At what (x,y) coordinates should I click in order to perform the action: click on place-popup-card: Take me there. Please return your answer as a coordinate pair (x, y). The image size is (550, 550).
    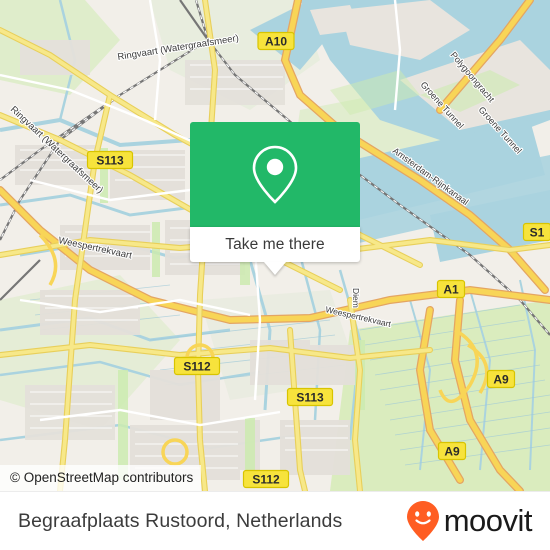
    Looking at the image, I should click on (275, 198).